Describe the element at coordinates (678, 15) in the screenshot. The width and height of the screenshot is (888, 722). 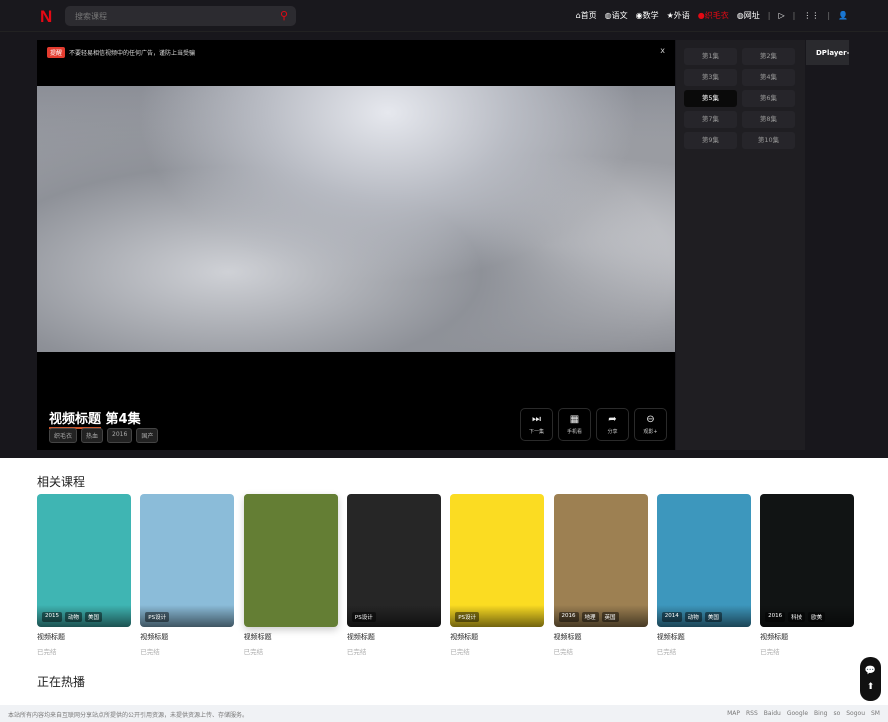
I see `nav-item: ★外语` at that location.